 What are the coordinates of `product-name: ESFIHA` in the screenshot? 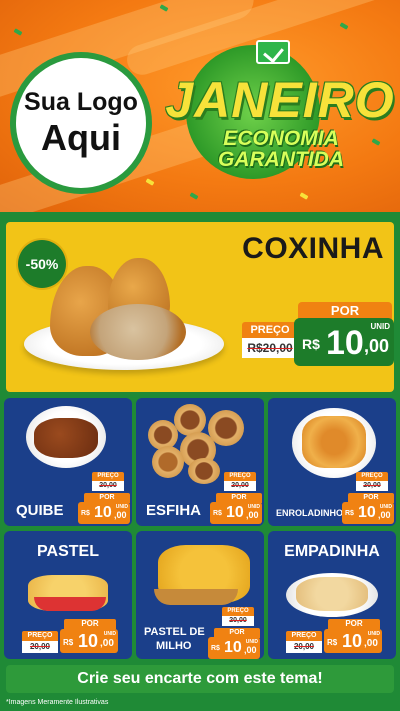 It's located at (174, 510).